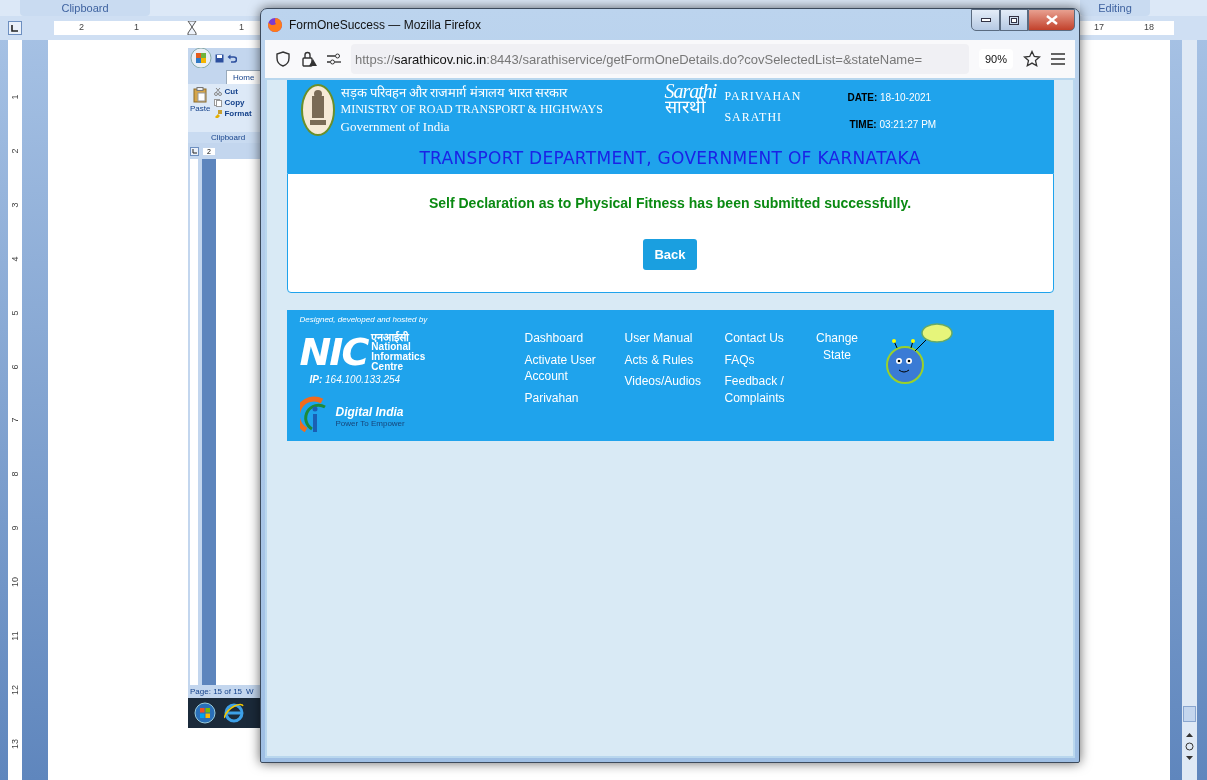 The image size is (1207, 780). I want to click on zoom-level: 90%, so click(995, 59).